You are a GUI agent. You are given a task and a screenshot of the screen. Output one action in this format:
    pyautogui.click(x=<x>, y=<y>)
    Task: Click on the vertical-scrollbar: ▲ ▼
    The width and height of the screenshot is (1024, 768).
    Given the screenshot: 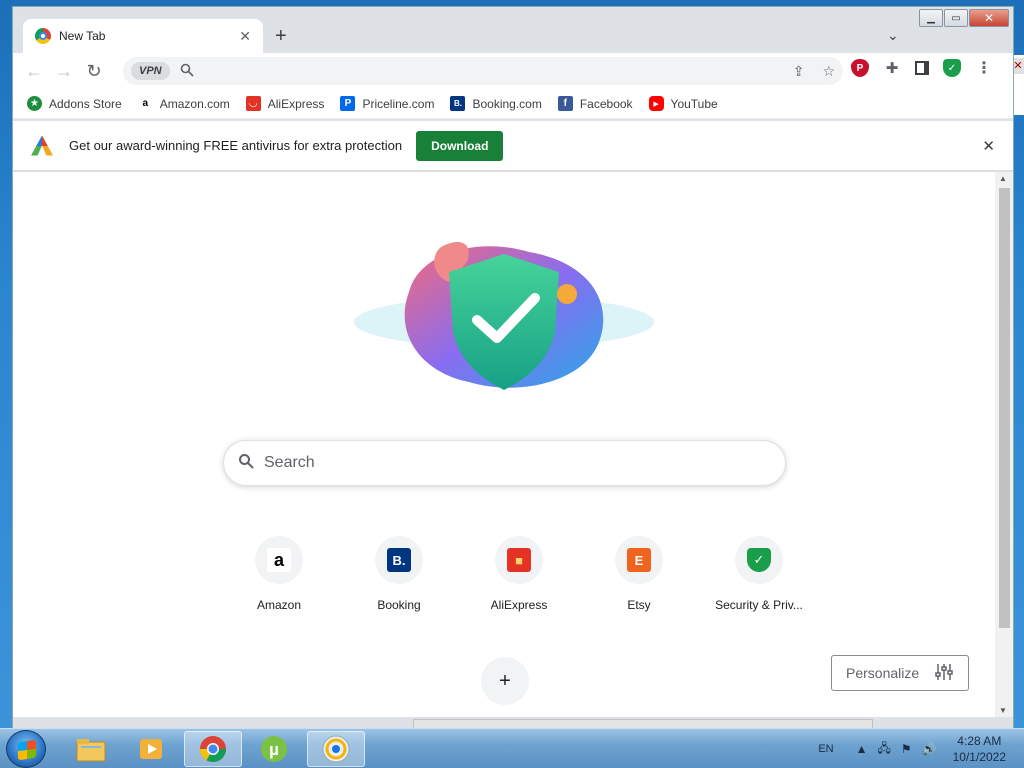 What is the action you would take?
    pyautogui.click(x=1004, y=444)
    